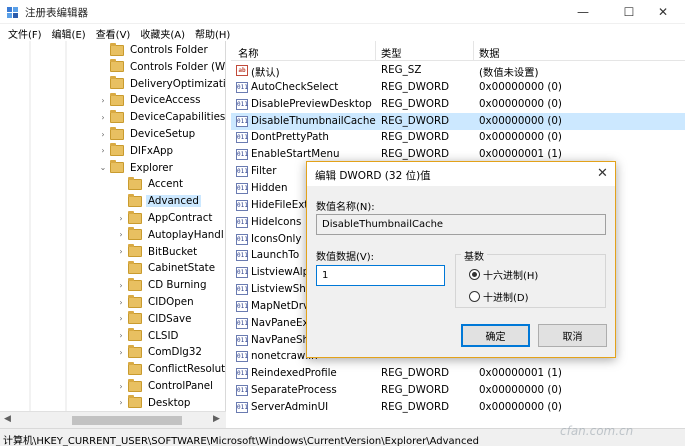 The height and width of the screenshot is (446, 685). I want to click on tree-item: ⌄ Explorer, so click(136, 168).